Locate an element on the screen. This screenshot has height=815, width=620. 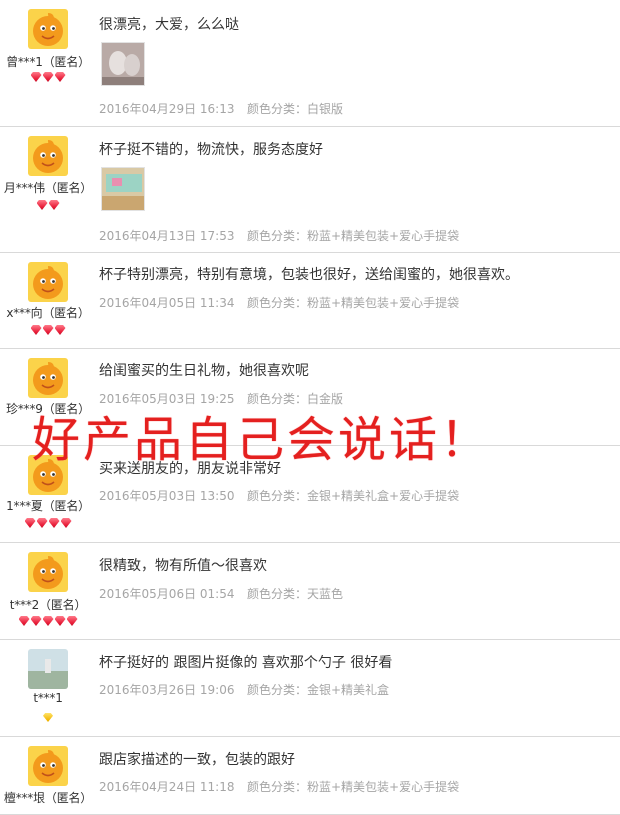
product-spec: 颜色分类：金银+精美礼盒 is located at coordinates (318, 690).